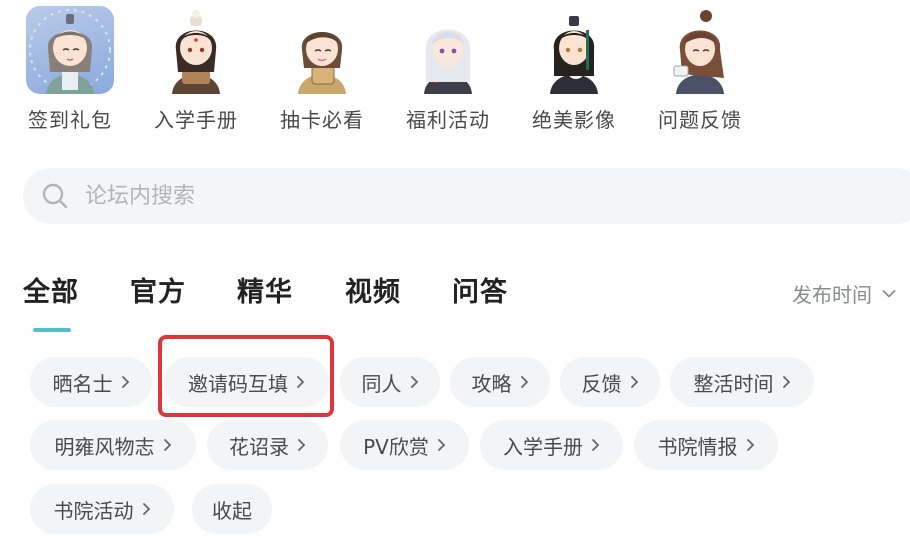 Image resolution: width=910 pixels, height=552 pixels. What do you see at coordinates (70, 120) in the screenshot?
I see `shortcut-label: 签到礼包` at bounding box center [70, 120].